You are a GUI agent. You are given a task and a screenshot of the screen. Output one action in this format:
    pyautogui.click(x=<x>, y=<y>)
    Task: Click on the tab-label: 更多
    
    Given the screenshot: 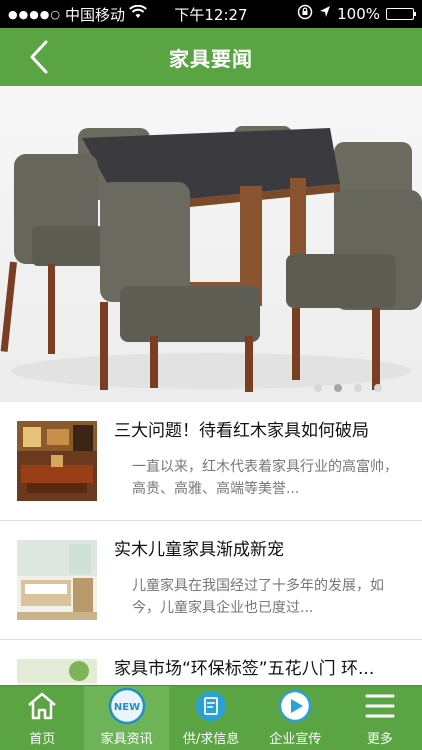 What is the action you would take?
    pyautogui.click(x=379, y=739)
    